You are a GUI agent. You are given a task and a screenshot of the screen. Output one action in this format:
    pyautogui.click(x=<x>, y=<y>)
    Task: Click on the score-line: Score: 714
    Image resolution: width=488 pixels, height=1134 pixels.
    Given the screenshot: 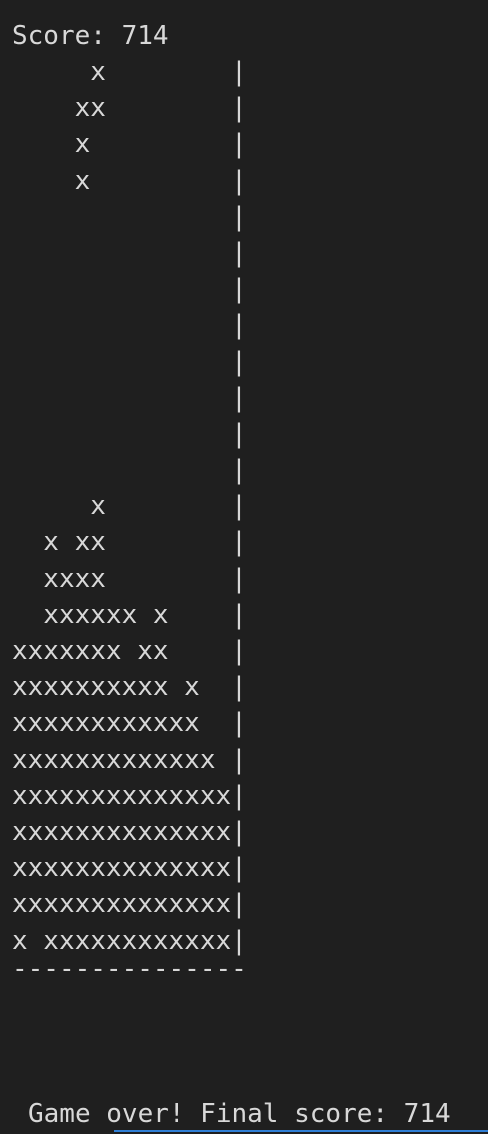 What is the action you would take?
    pyautogui.click(x=90, y=36)
    